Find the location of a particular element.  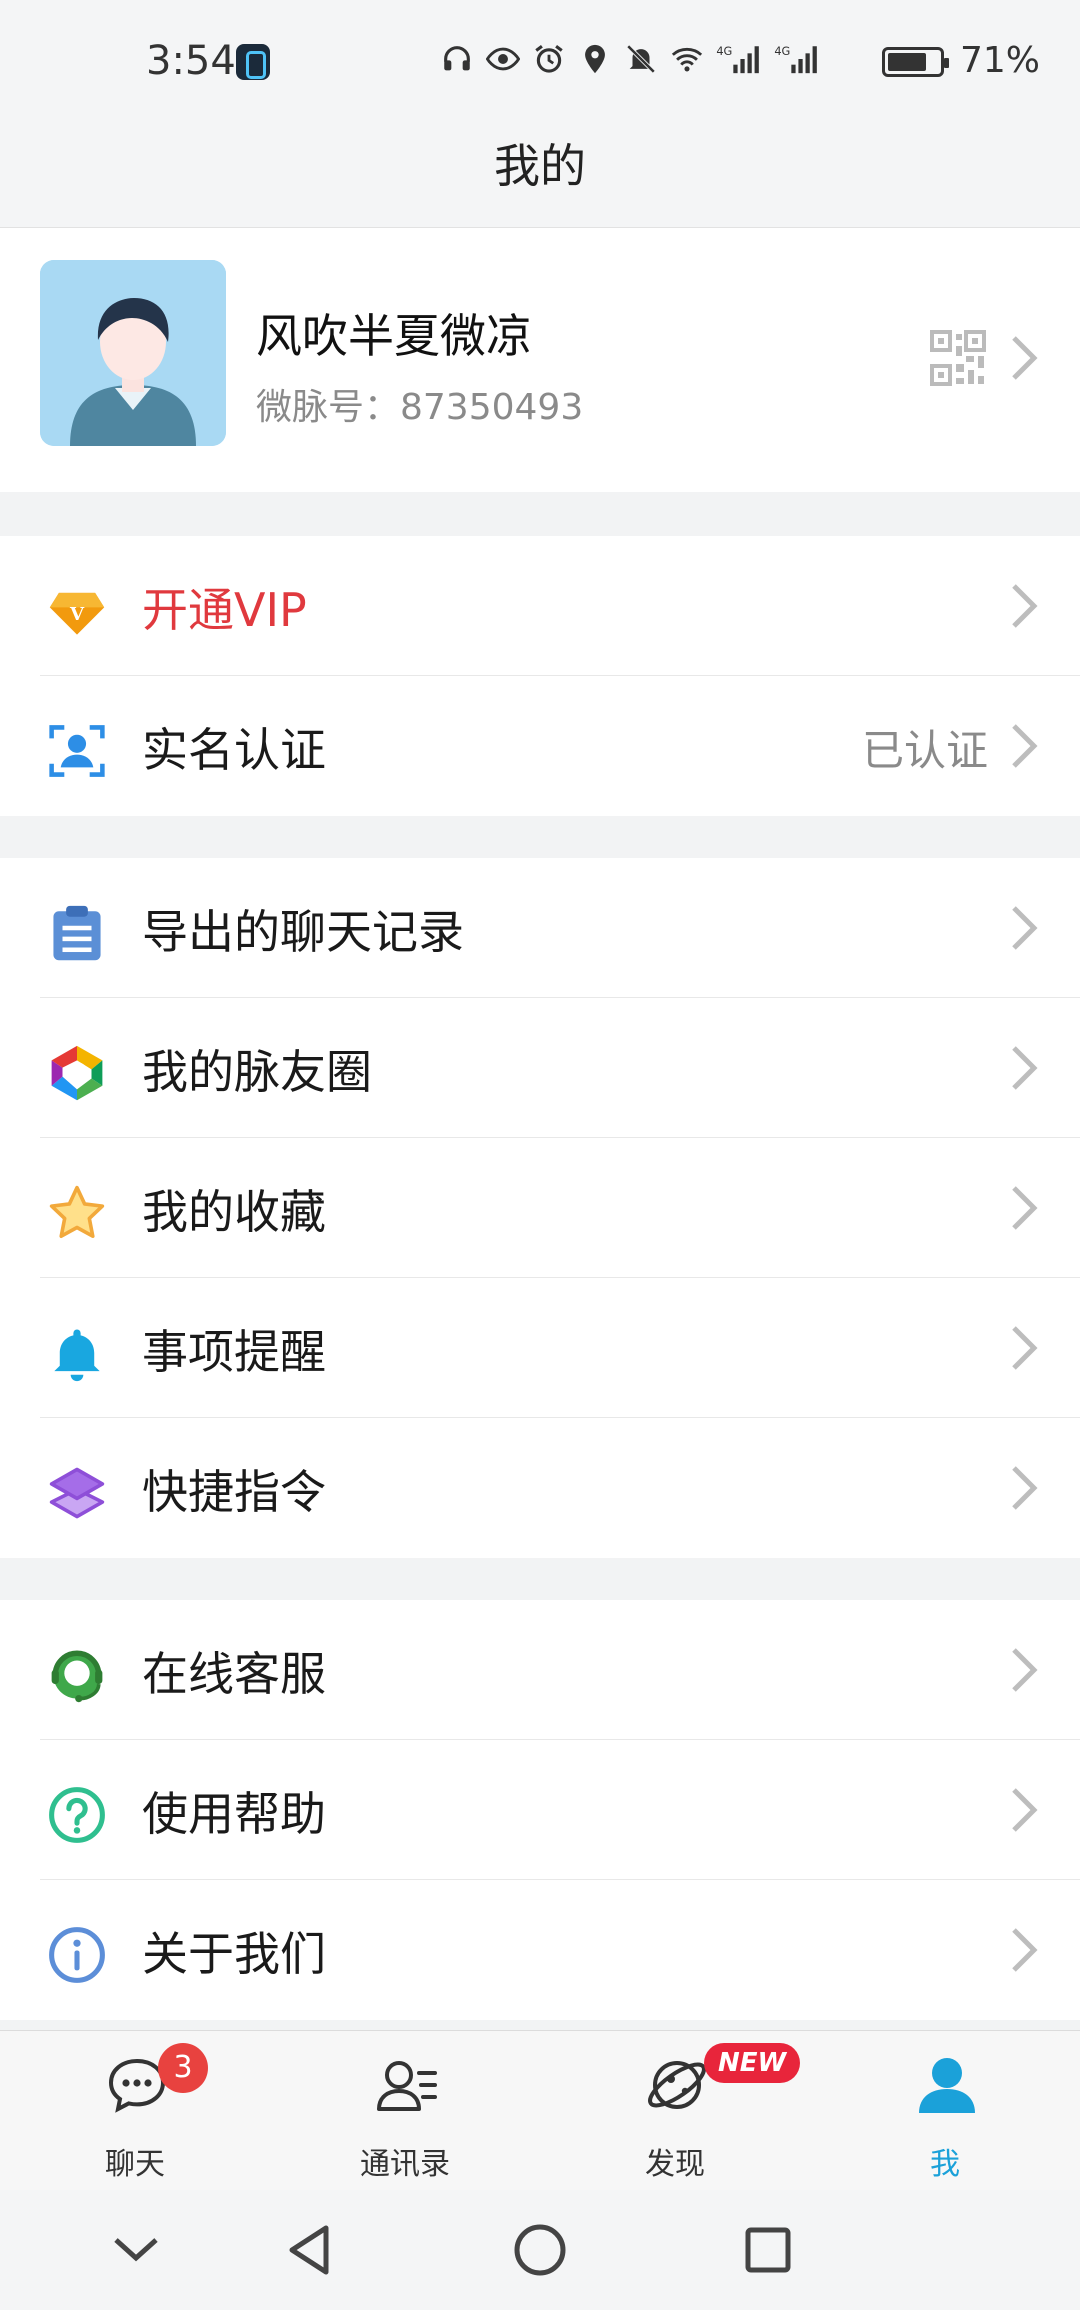

battery-icon is located at coordinates (915, 62).